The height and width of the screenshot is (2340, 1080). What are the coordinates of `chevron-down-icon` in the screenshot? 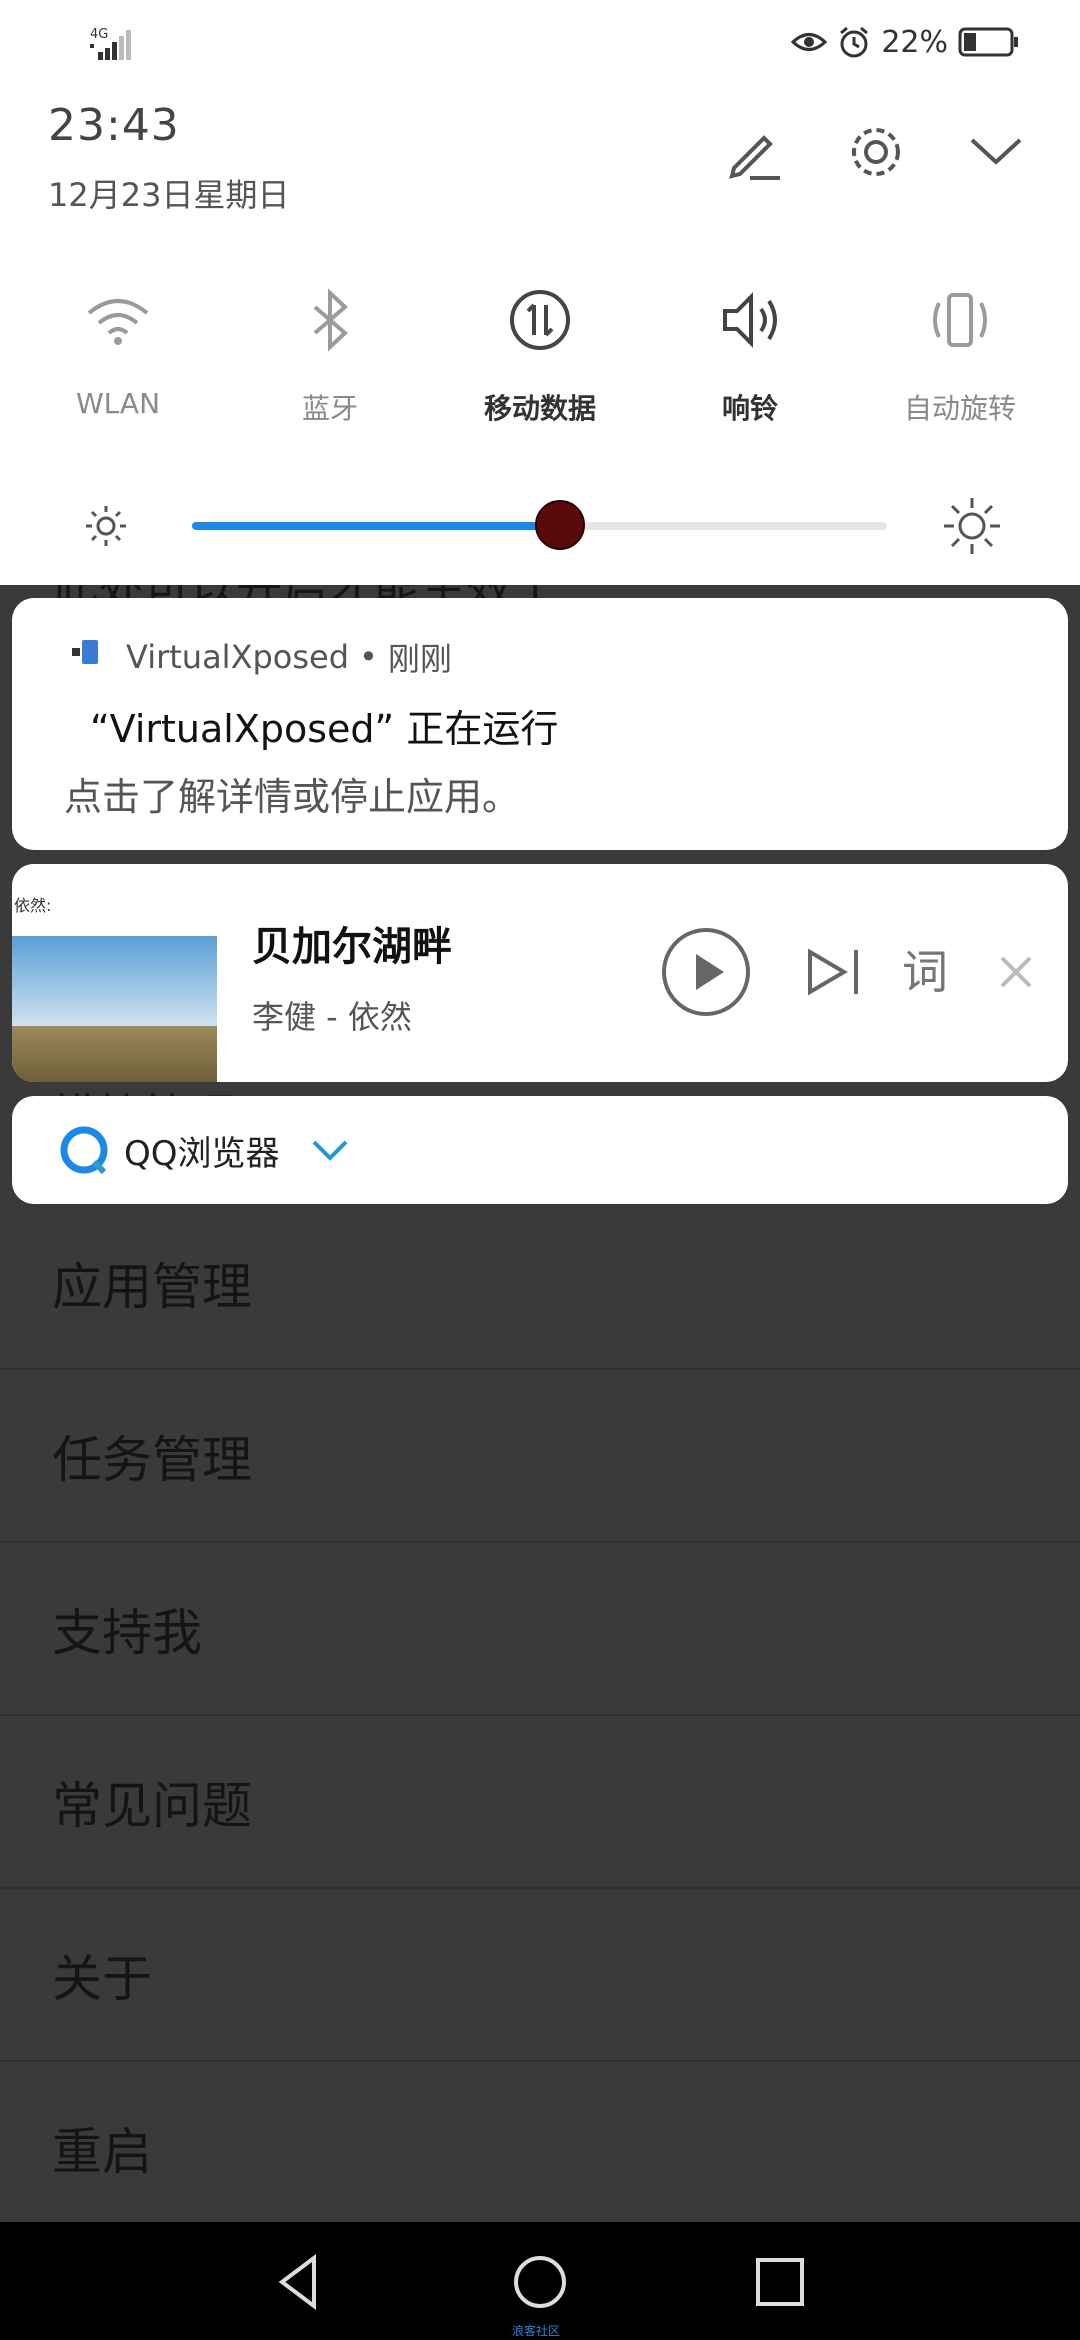 It's located at (330, 1150).